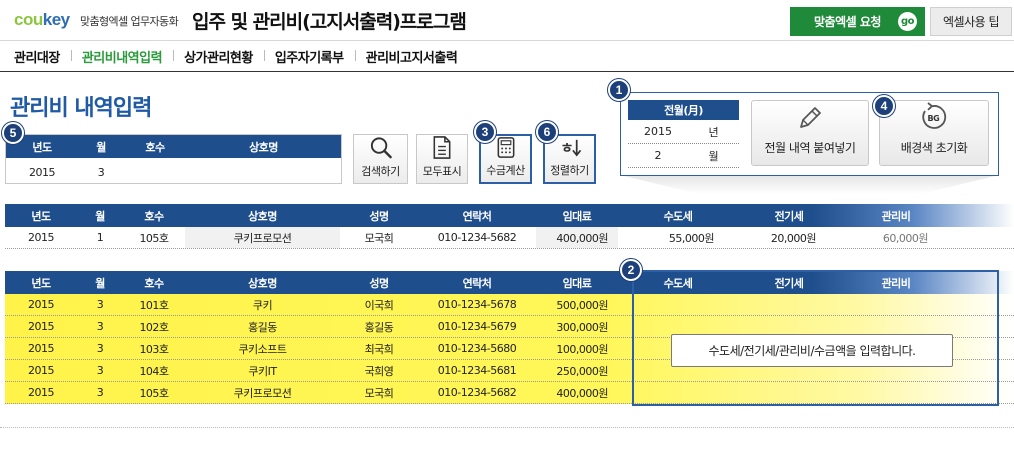  I want to click on search-header-month: 월, so click(101, 147).